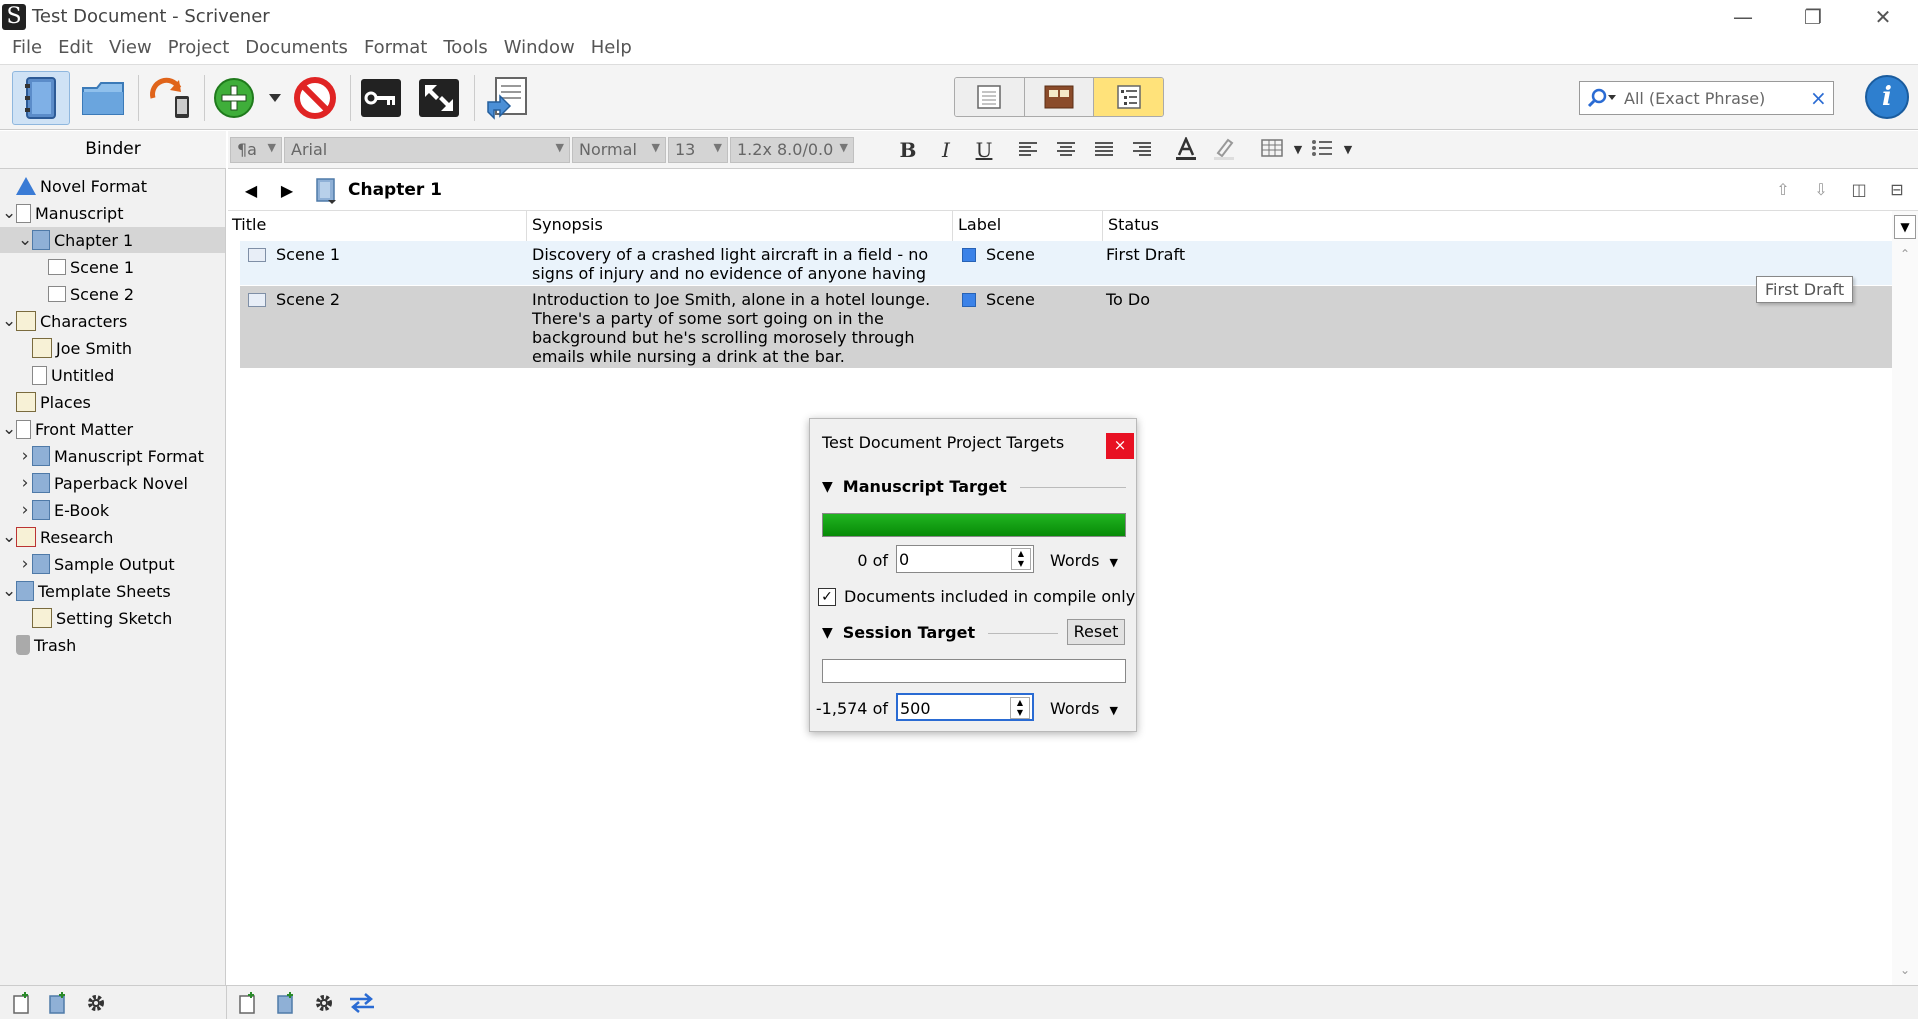  I want to click on binder-add-document-button, so click(22, 1003).